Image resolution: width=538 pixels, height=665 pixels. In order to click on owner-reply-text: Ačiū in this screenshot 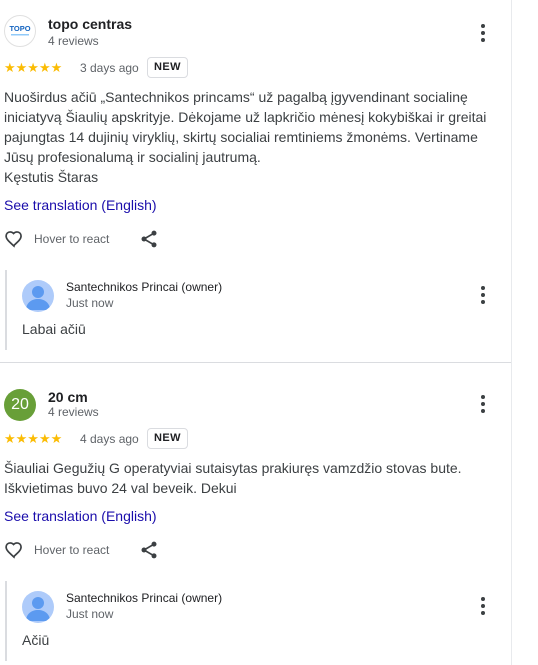, I will do `click(36, 640)`.